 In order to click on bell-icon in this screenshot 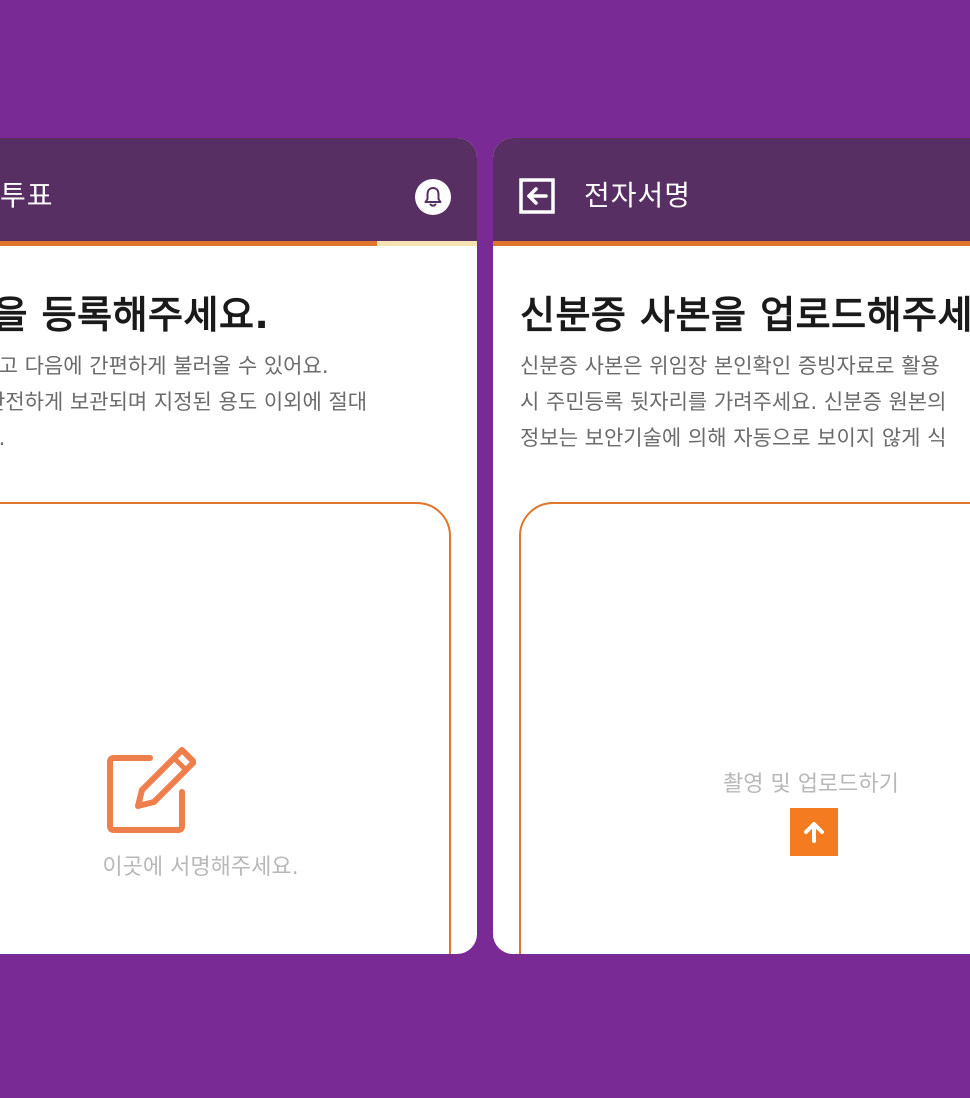, I will do `click(433, 197)`.